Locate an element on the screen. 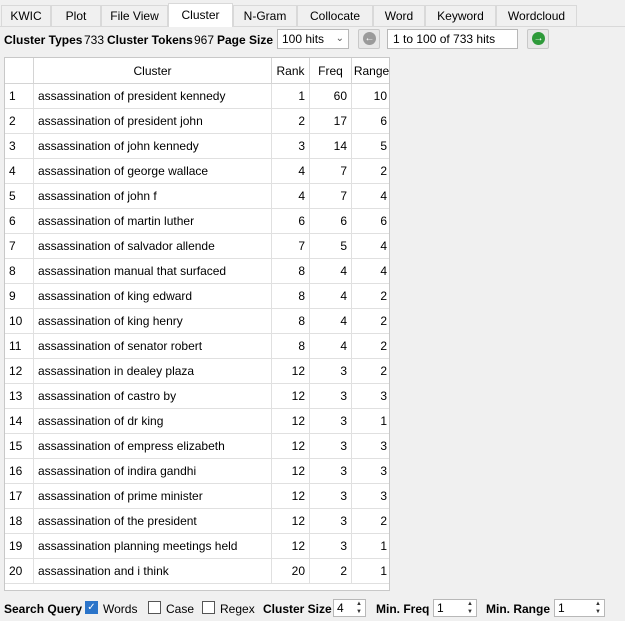 The height and width of the screenshot is (621, 625). header-index is located at coordinates (19, 71).